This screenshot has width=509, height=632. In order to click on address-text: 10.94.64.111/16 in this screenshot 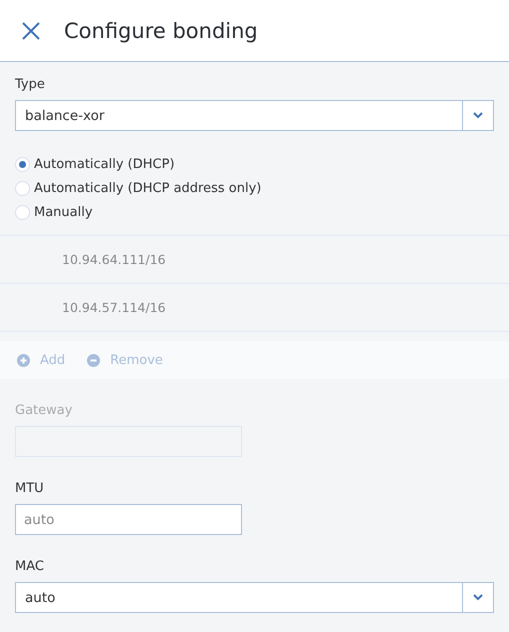, I will do `click(114, 259)`.